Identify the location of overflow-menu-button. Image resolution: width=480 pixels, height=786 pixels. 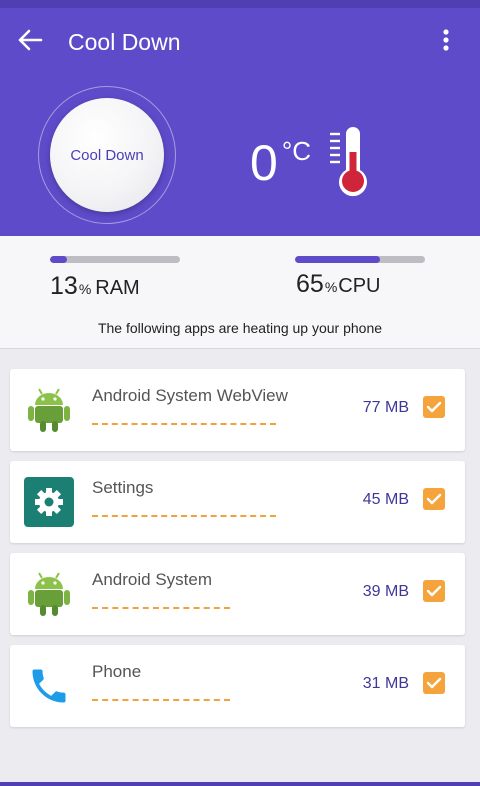
(446, 42).